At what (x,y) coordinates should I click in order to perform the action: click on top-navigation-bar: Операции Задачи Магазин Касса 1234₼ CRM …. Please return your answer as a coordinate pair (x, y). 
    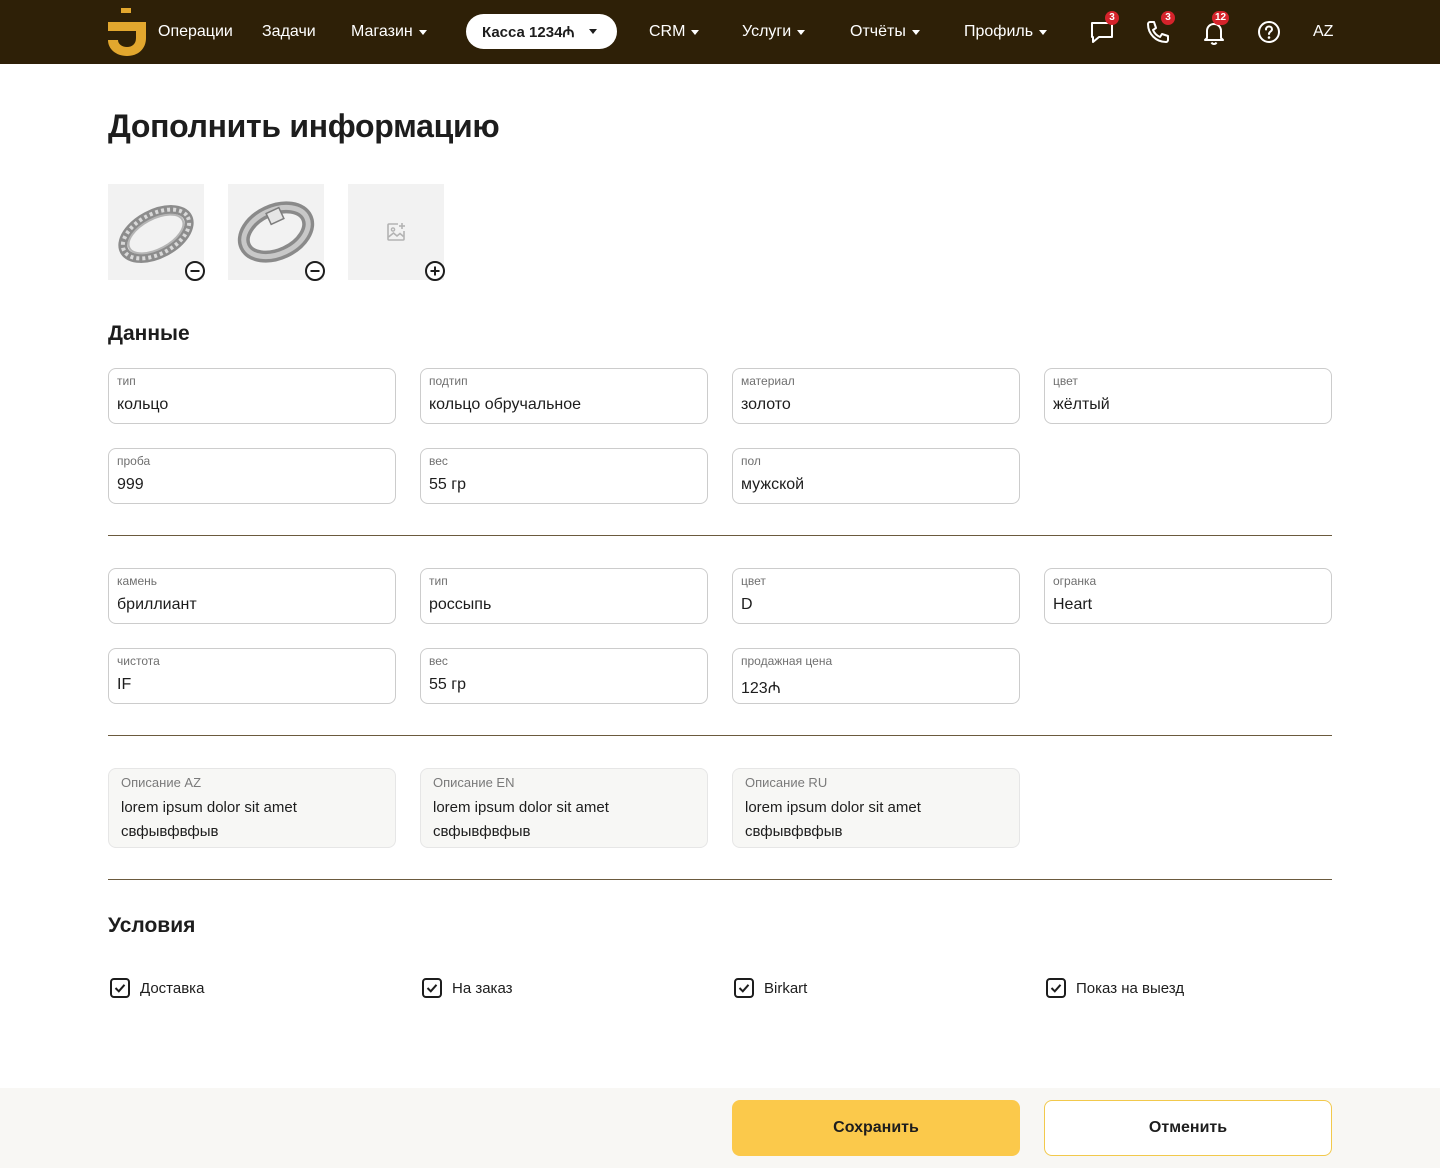
    Looking at the image, I should click on (720, 32).